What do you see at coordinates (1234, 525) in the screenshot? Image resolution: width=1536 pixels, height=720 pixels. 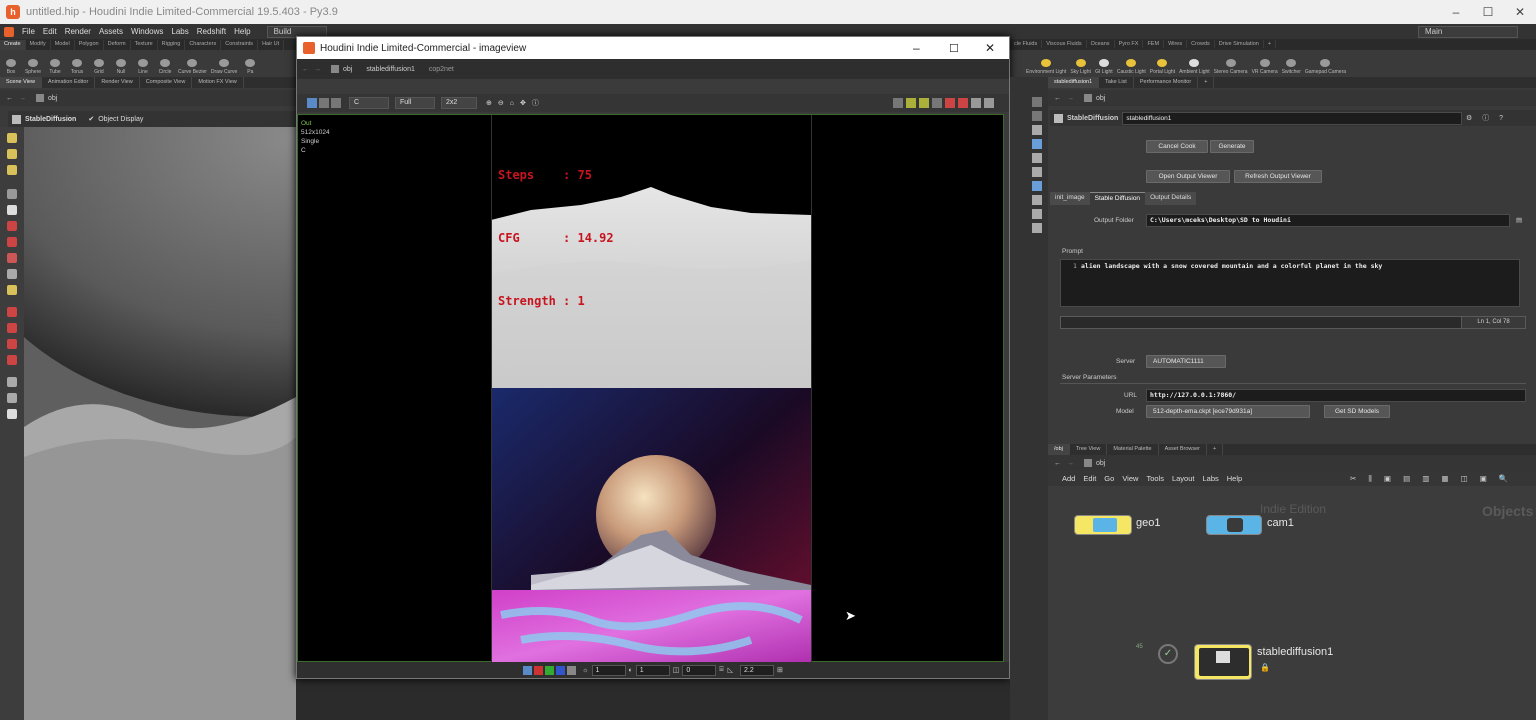 I see `cam1-node` at bounding box center [1234, 525].